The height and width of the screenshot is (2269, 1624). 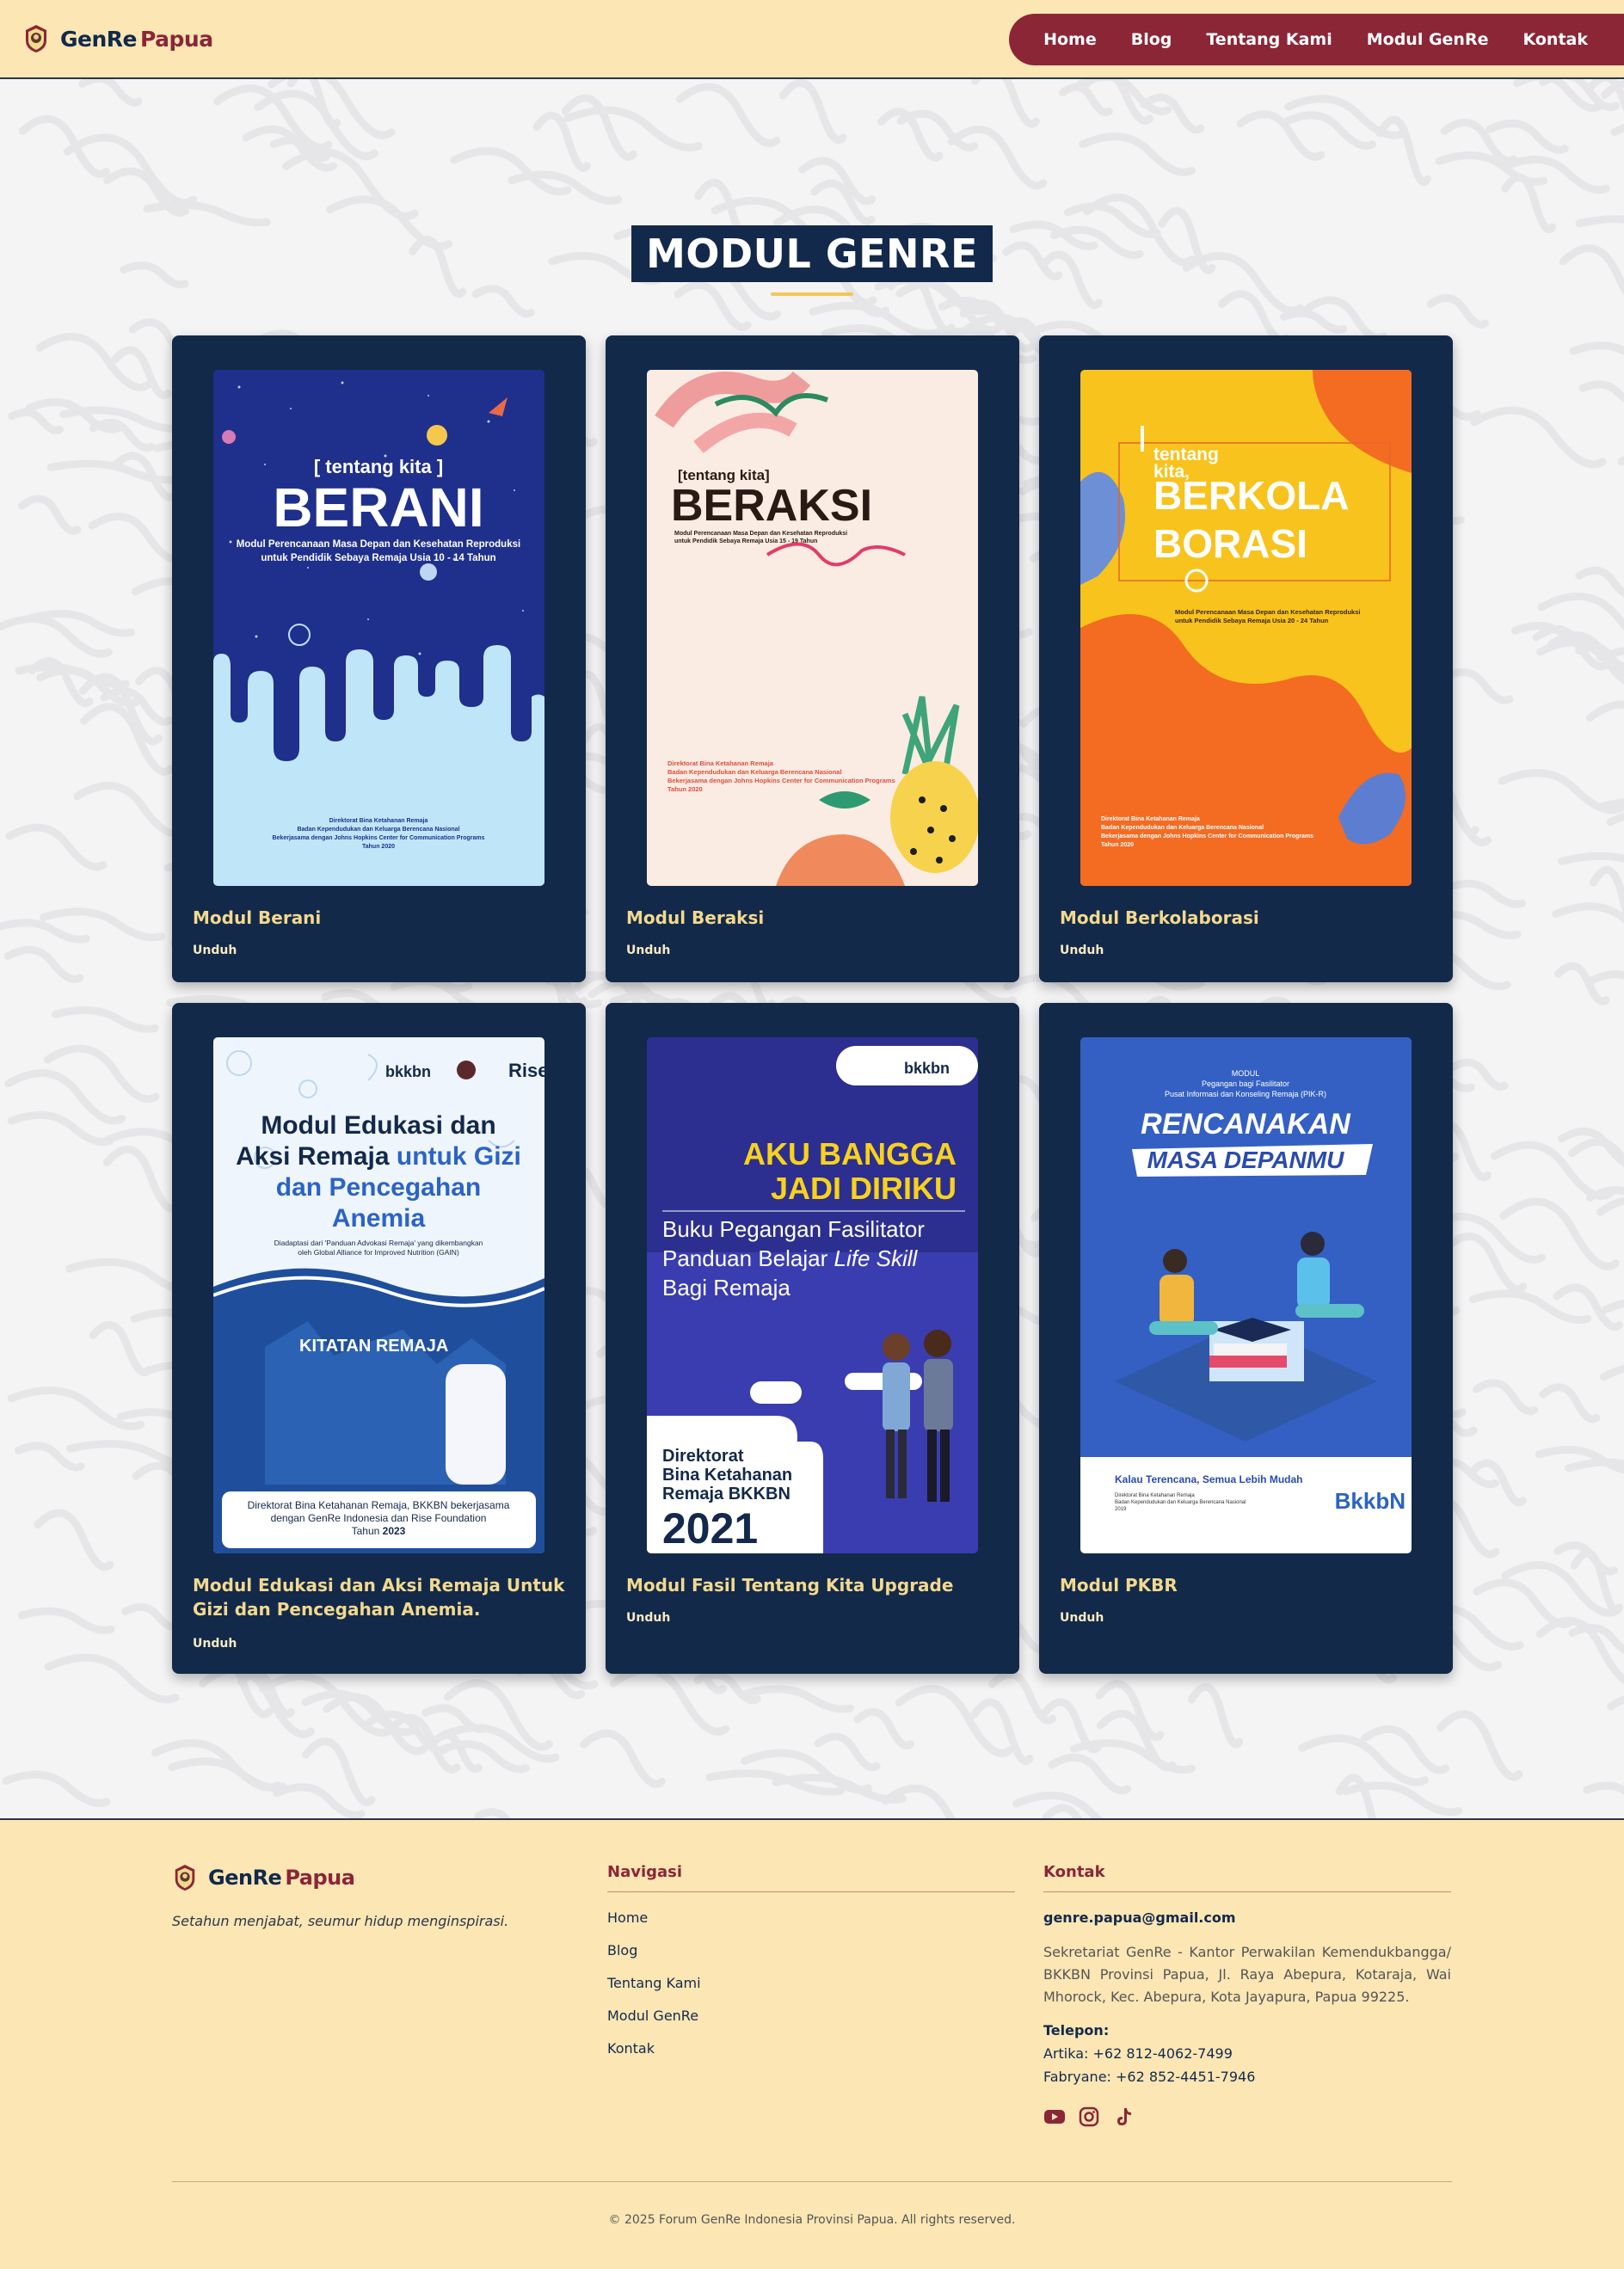 I want to click on module-title: Modul PKBR, so click(x=1119, y=1585).